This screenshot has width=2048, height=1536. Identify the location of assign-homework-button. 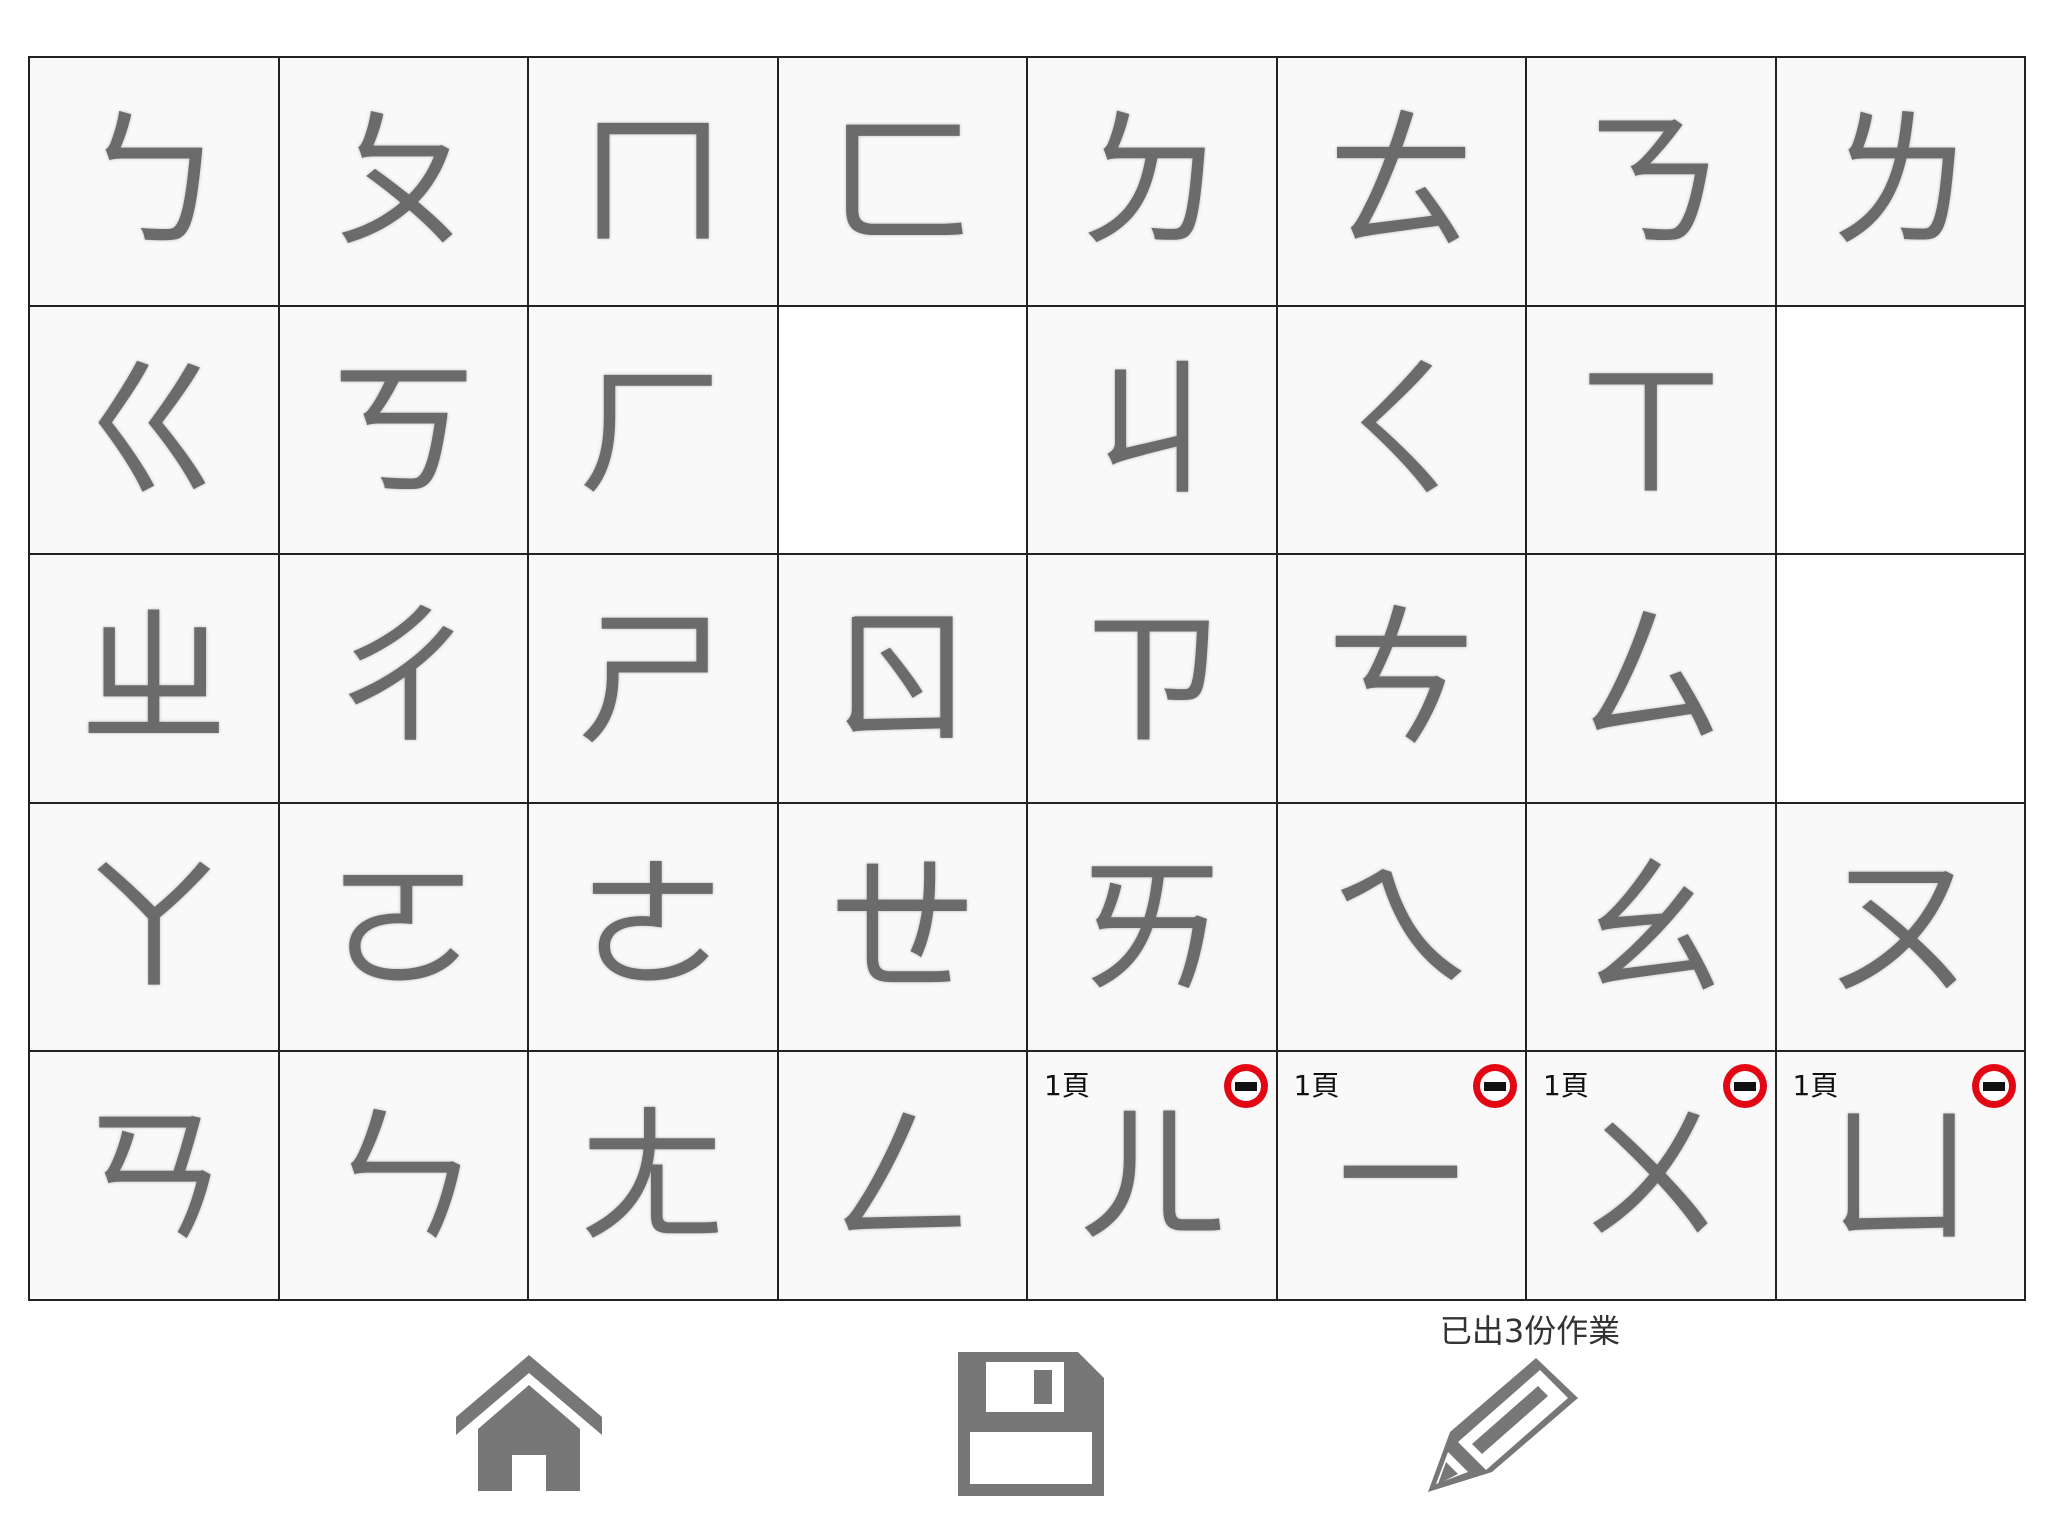
(1503, 1425).